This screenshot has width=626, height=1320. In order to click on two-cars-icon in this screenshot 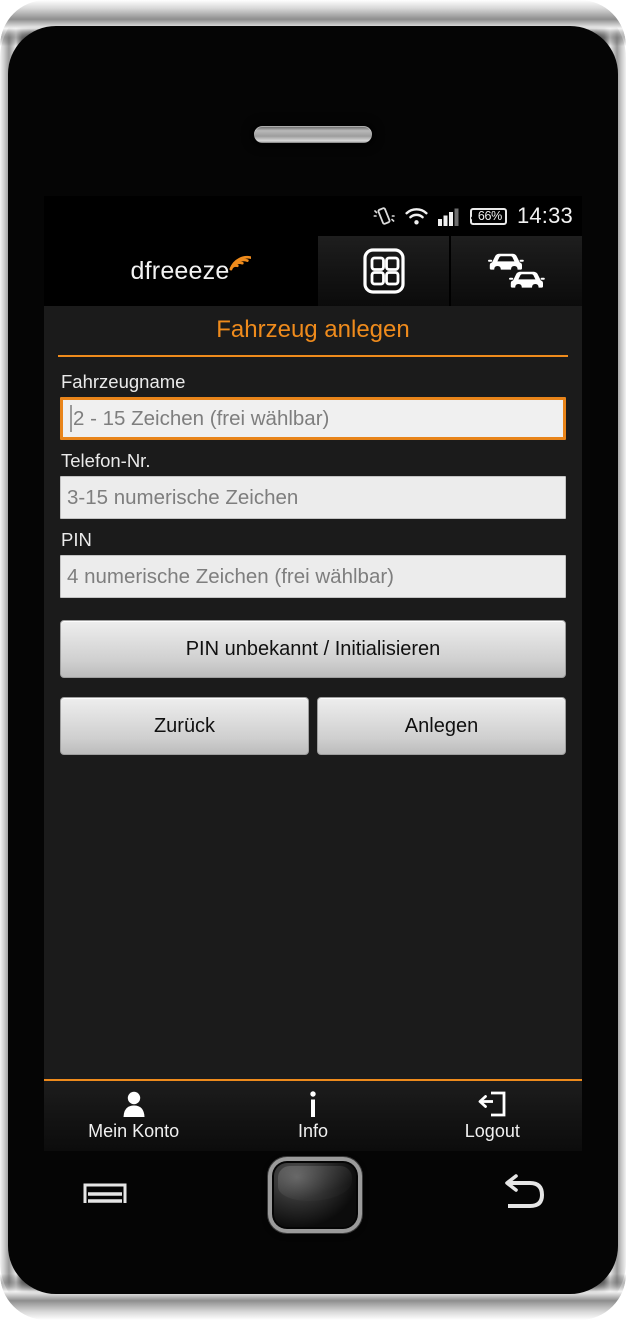, I will do `click(516, 270)`.